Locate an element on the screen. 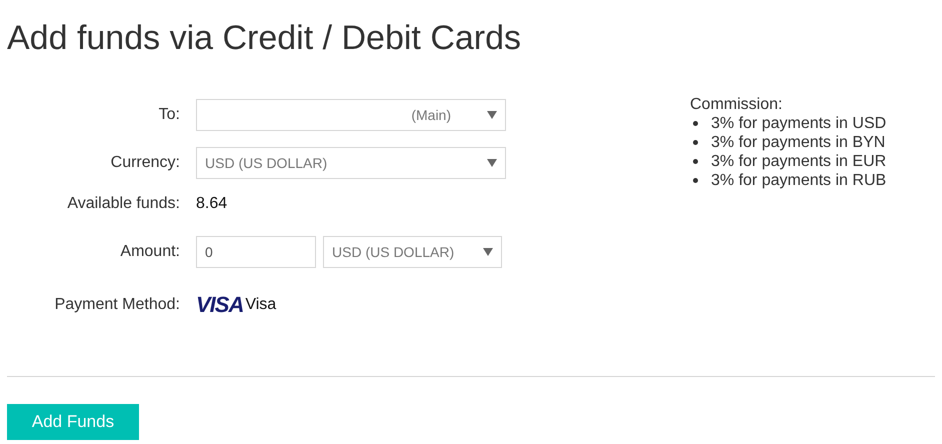  available-funds-value: 8.64 is located at coordinates (212, 203).